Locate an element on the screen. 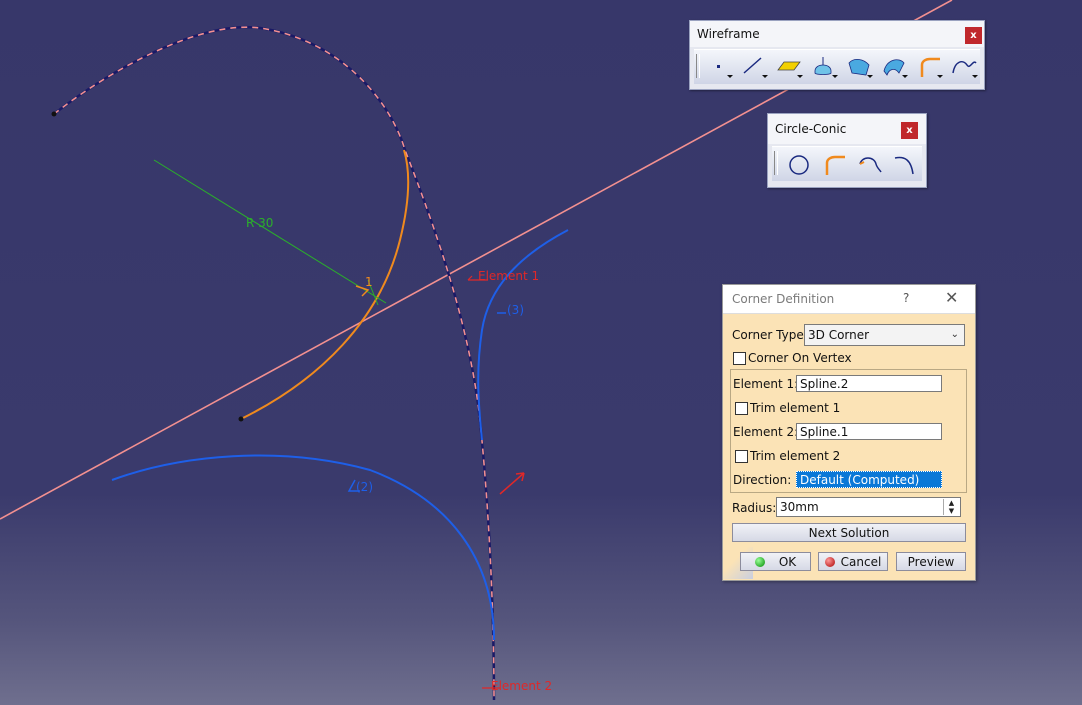  corner-type-label: Corner Type: is located at coordinates (770, 335).